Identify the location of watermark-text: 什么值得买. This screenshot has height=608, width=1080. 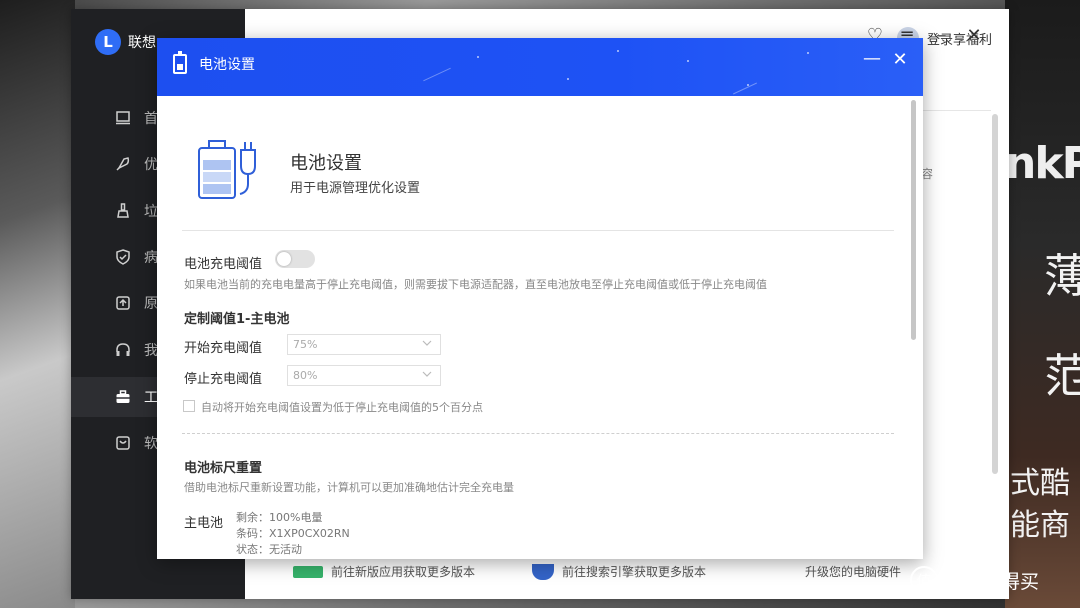
(992, 581).